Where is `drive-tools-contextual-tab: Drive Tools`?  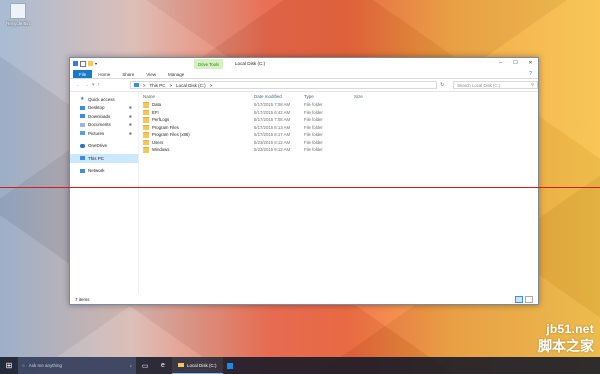
drive-tools-contextual-tab: Drive Tools is located at coordinates (209, 64).